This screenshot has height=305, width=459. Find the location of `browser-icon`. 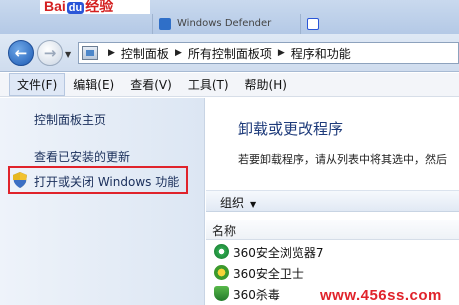

browser-icon is located at coordinates (221, 251).